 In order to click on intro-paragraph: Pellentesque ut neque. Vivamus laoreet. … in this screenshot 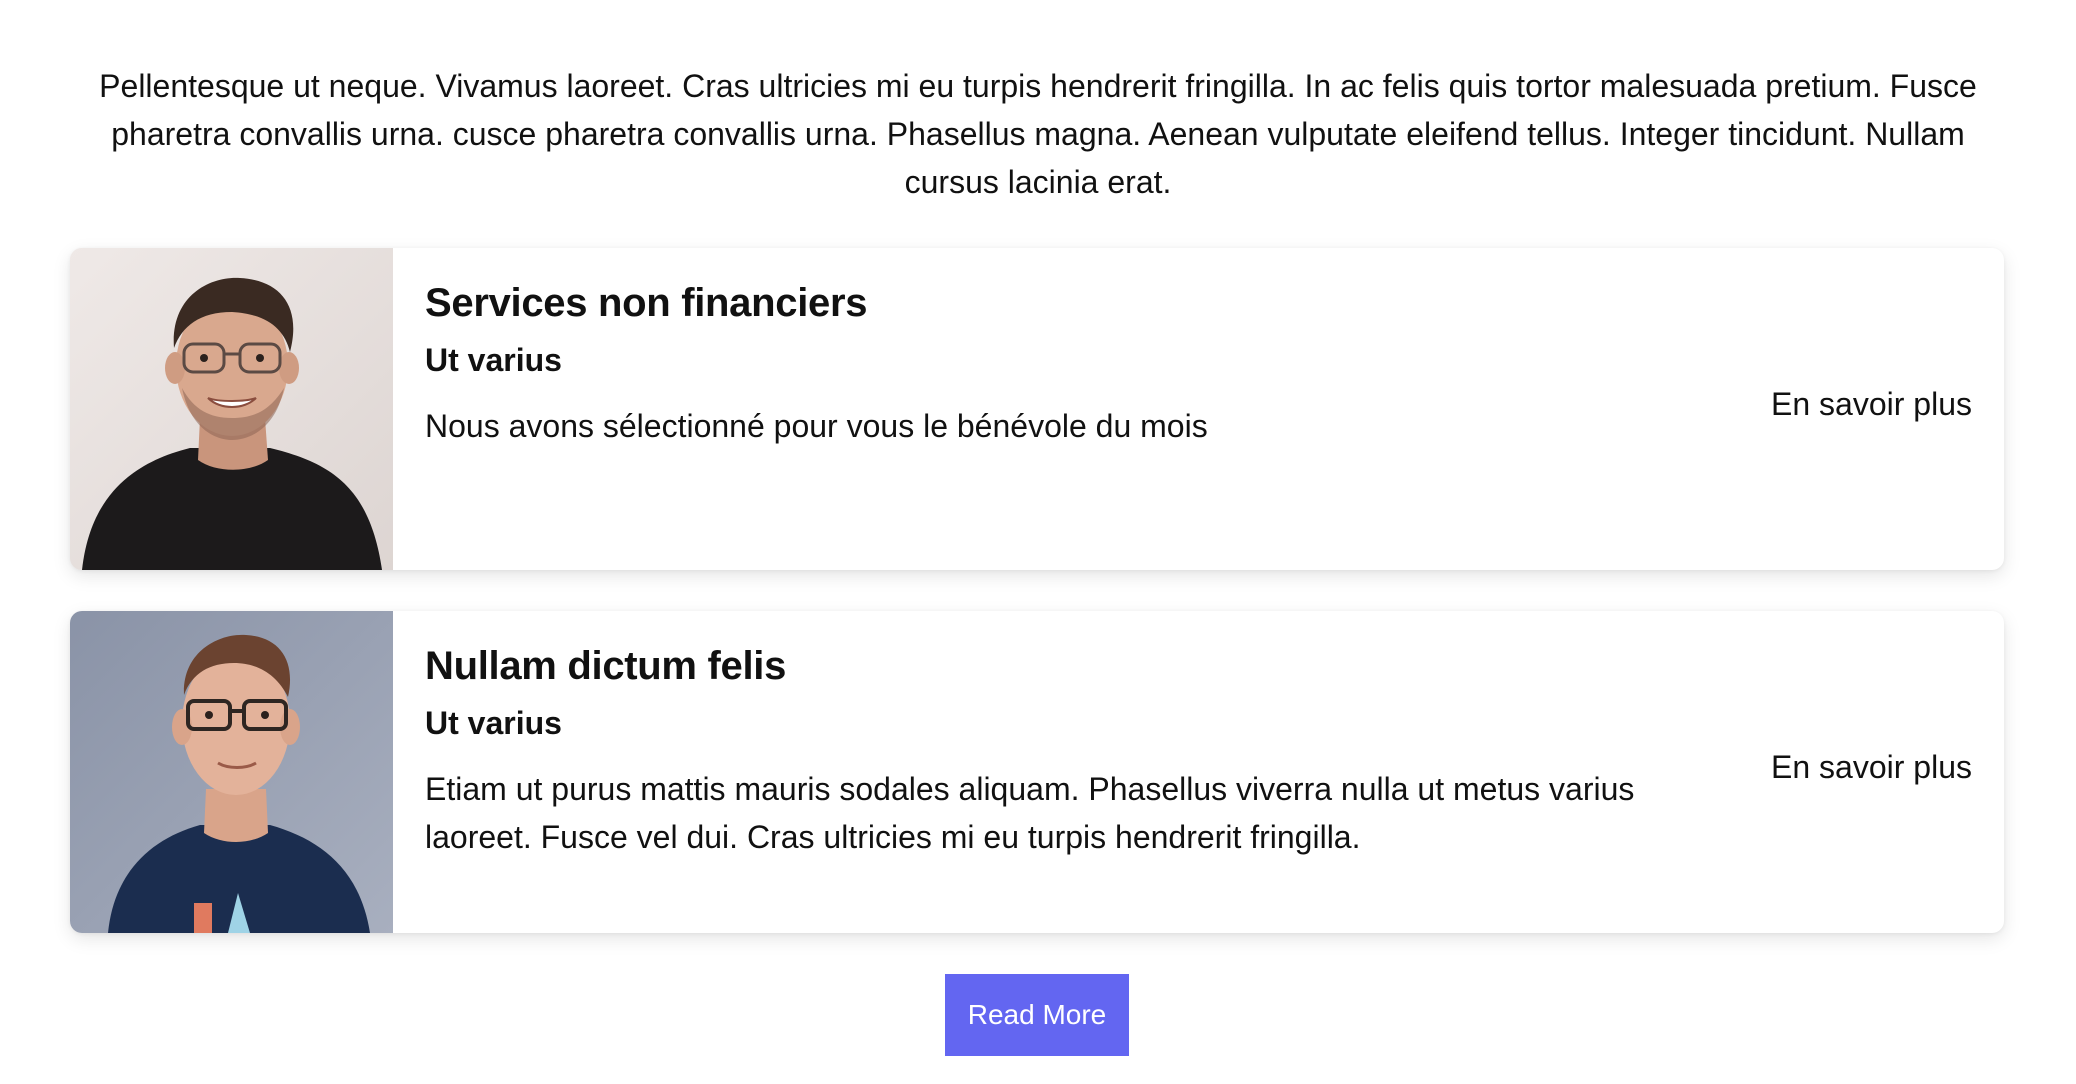, I will do `click(1038, 134)`.